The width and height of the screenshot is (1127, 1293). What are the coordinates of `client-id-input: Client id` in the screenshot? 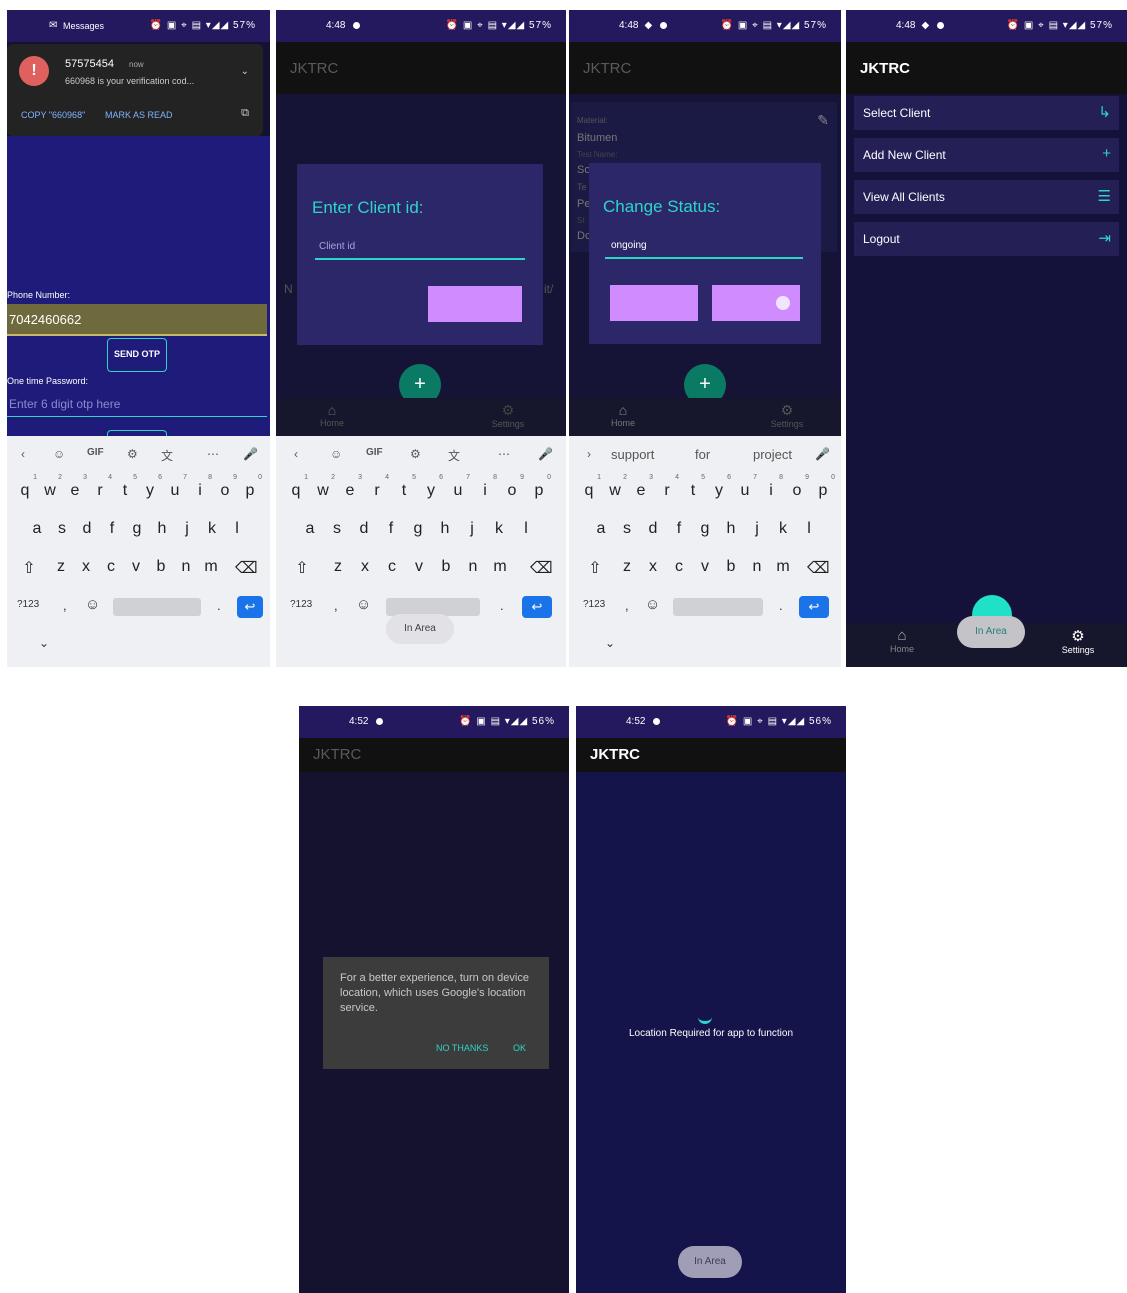 It's located at (420, 249).